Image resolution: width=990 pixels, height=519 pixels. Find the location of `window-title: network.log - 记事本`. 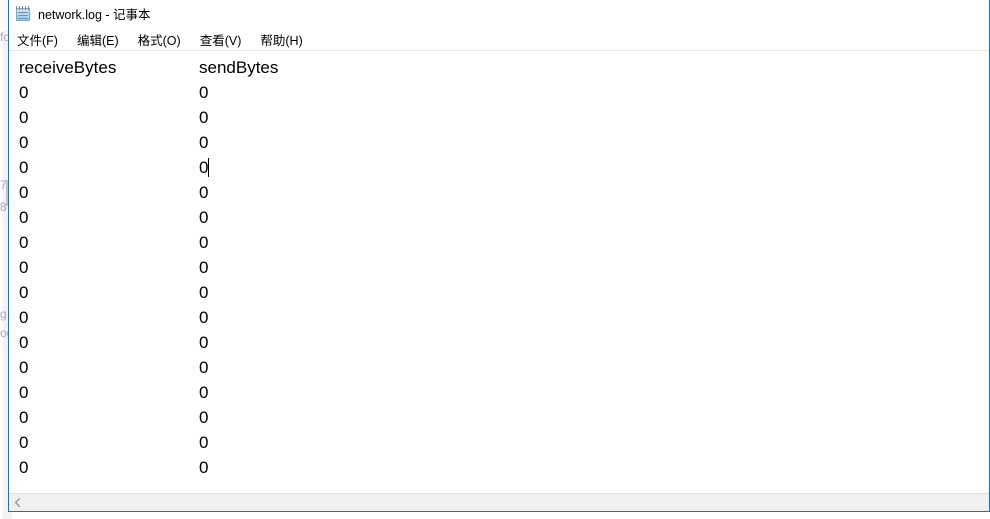

window-title: network.log - 记事本 is located at coordinates (94, 15).